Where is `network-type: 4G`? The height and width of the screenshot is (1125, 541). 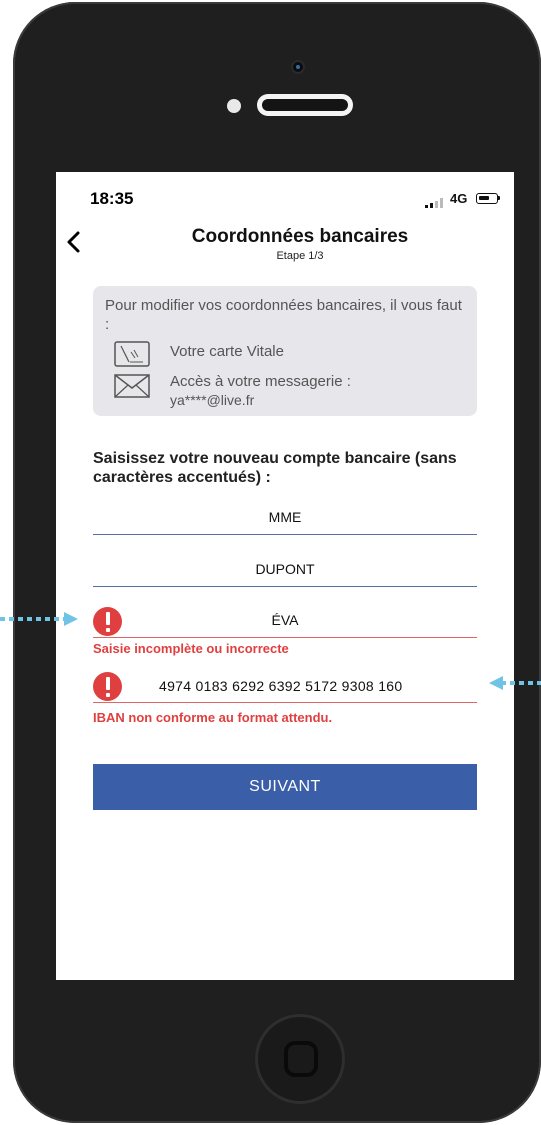
network-type: 4G is located at coordinates (459, 198).